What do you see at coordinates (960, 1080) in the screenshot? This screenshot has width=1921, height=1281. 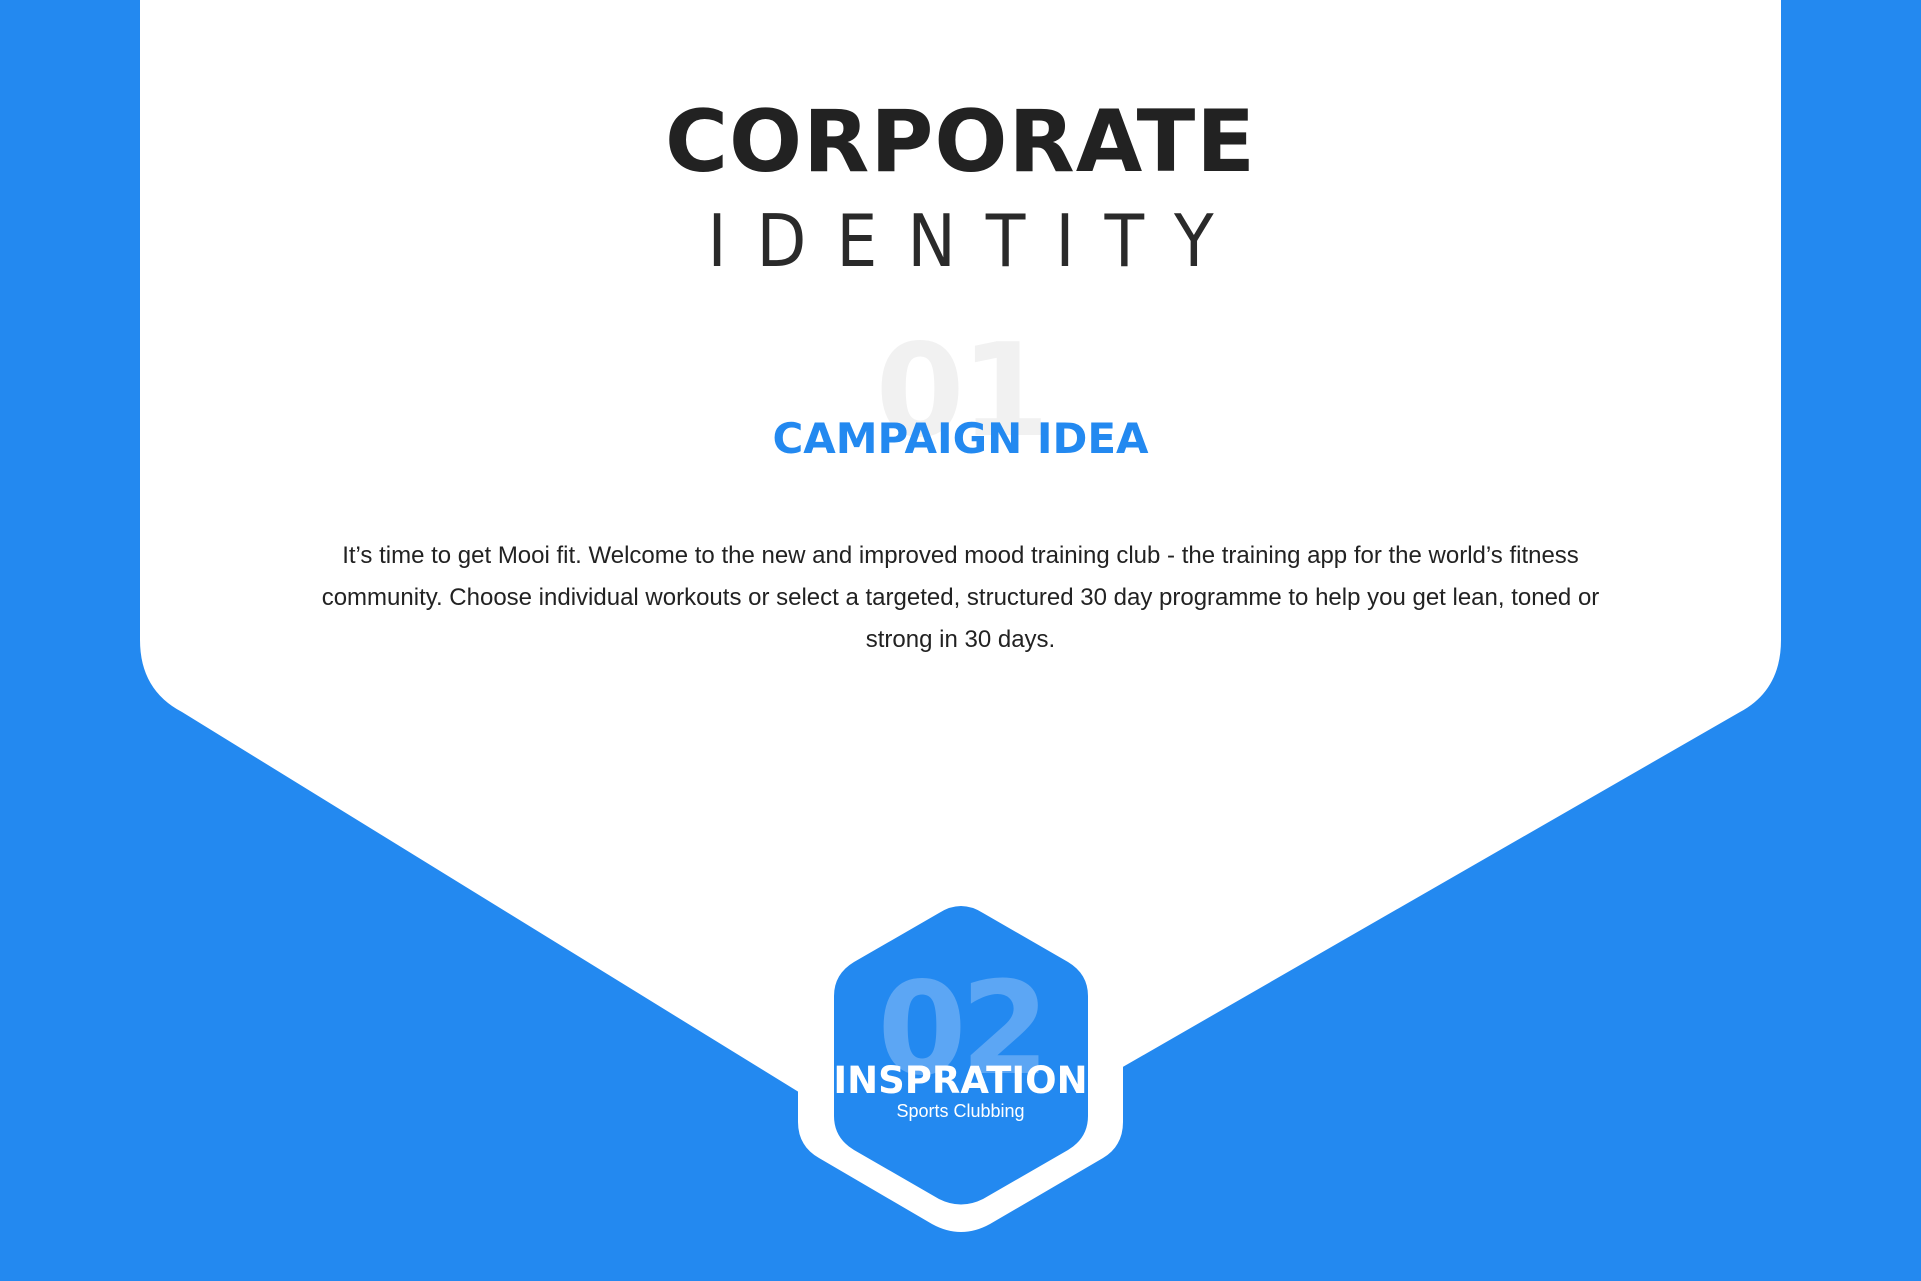 I see `badge-title-inspration: INSPRATION` at bounding box center [960, 1080].